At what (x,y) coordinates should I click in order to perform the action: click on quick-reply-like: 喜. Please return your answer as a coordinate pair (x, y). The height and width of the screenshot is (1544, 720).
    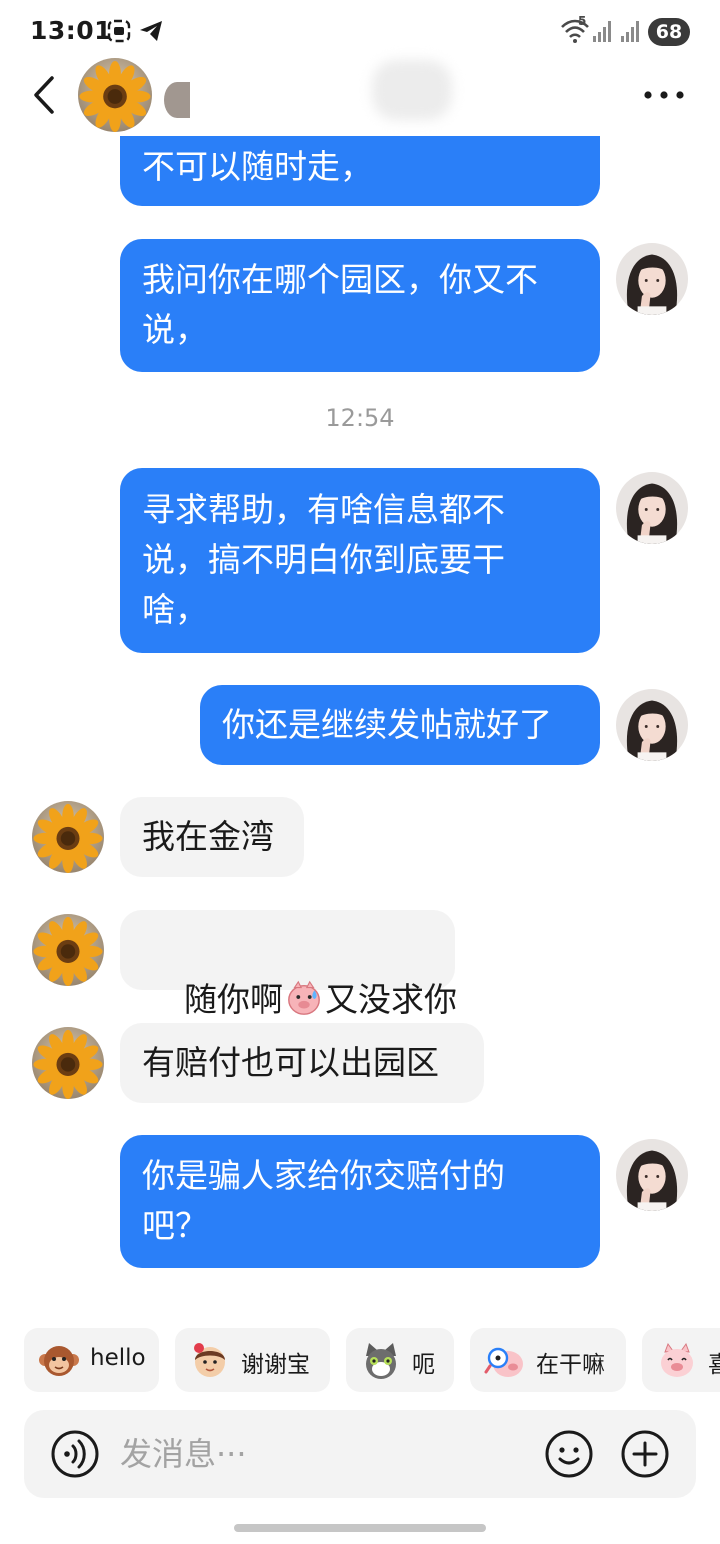
    Looking at the image, I should click on (681, 1360).